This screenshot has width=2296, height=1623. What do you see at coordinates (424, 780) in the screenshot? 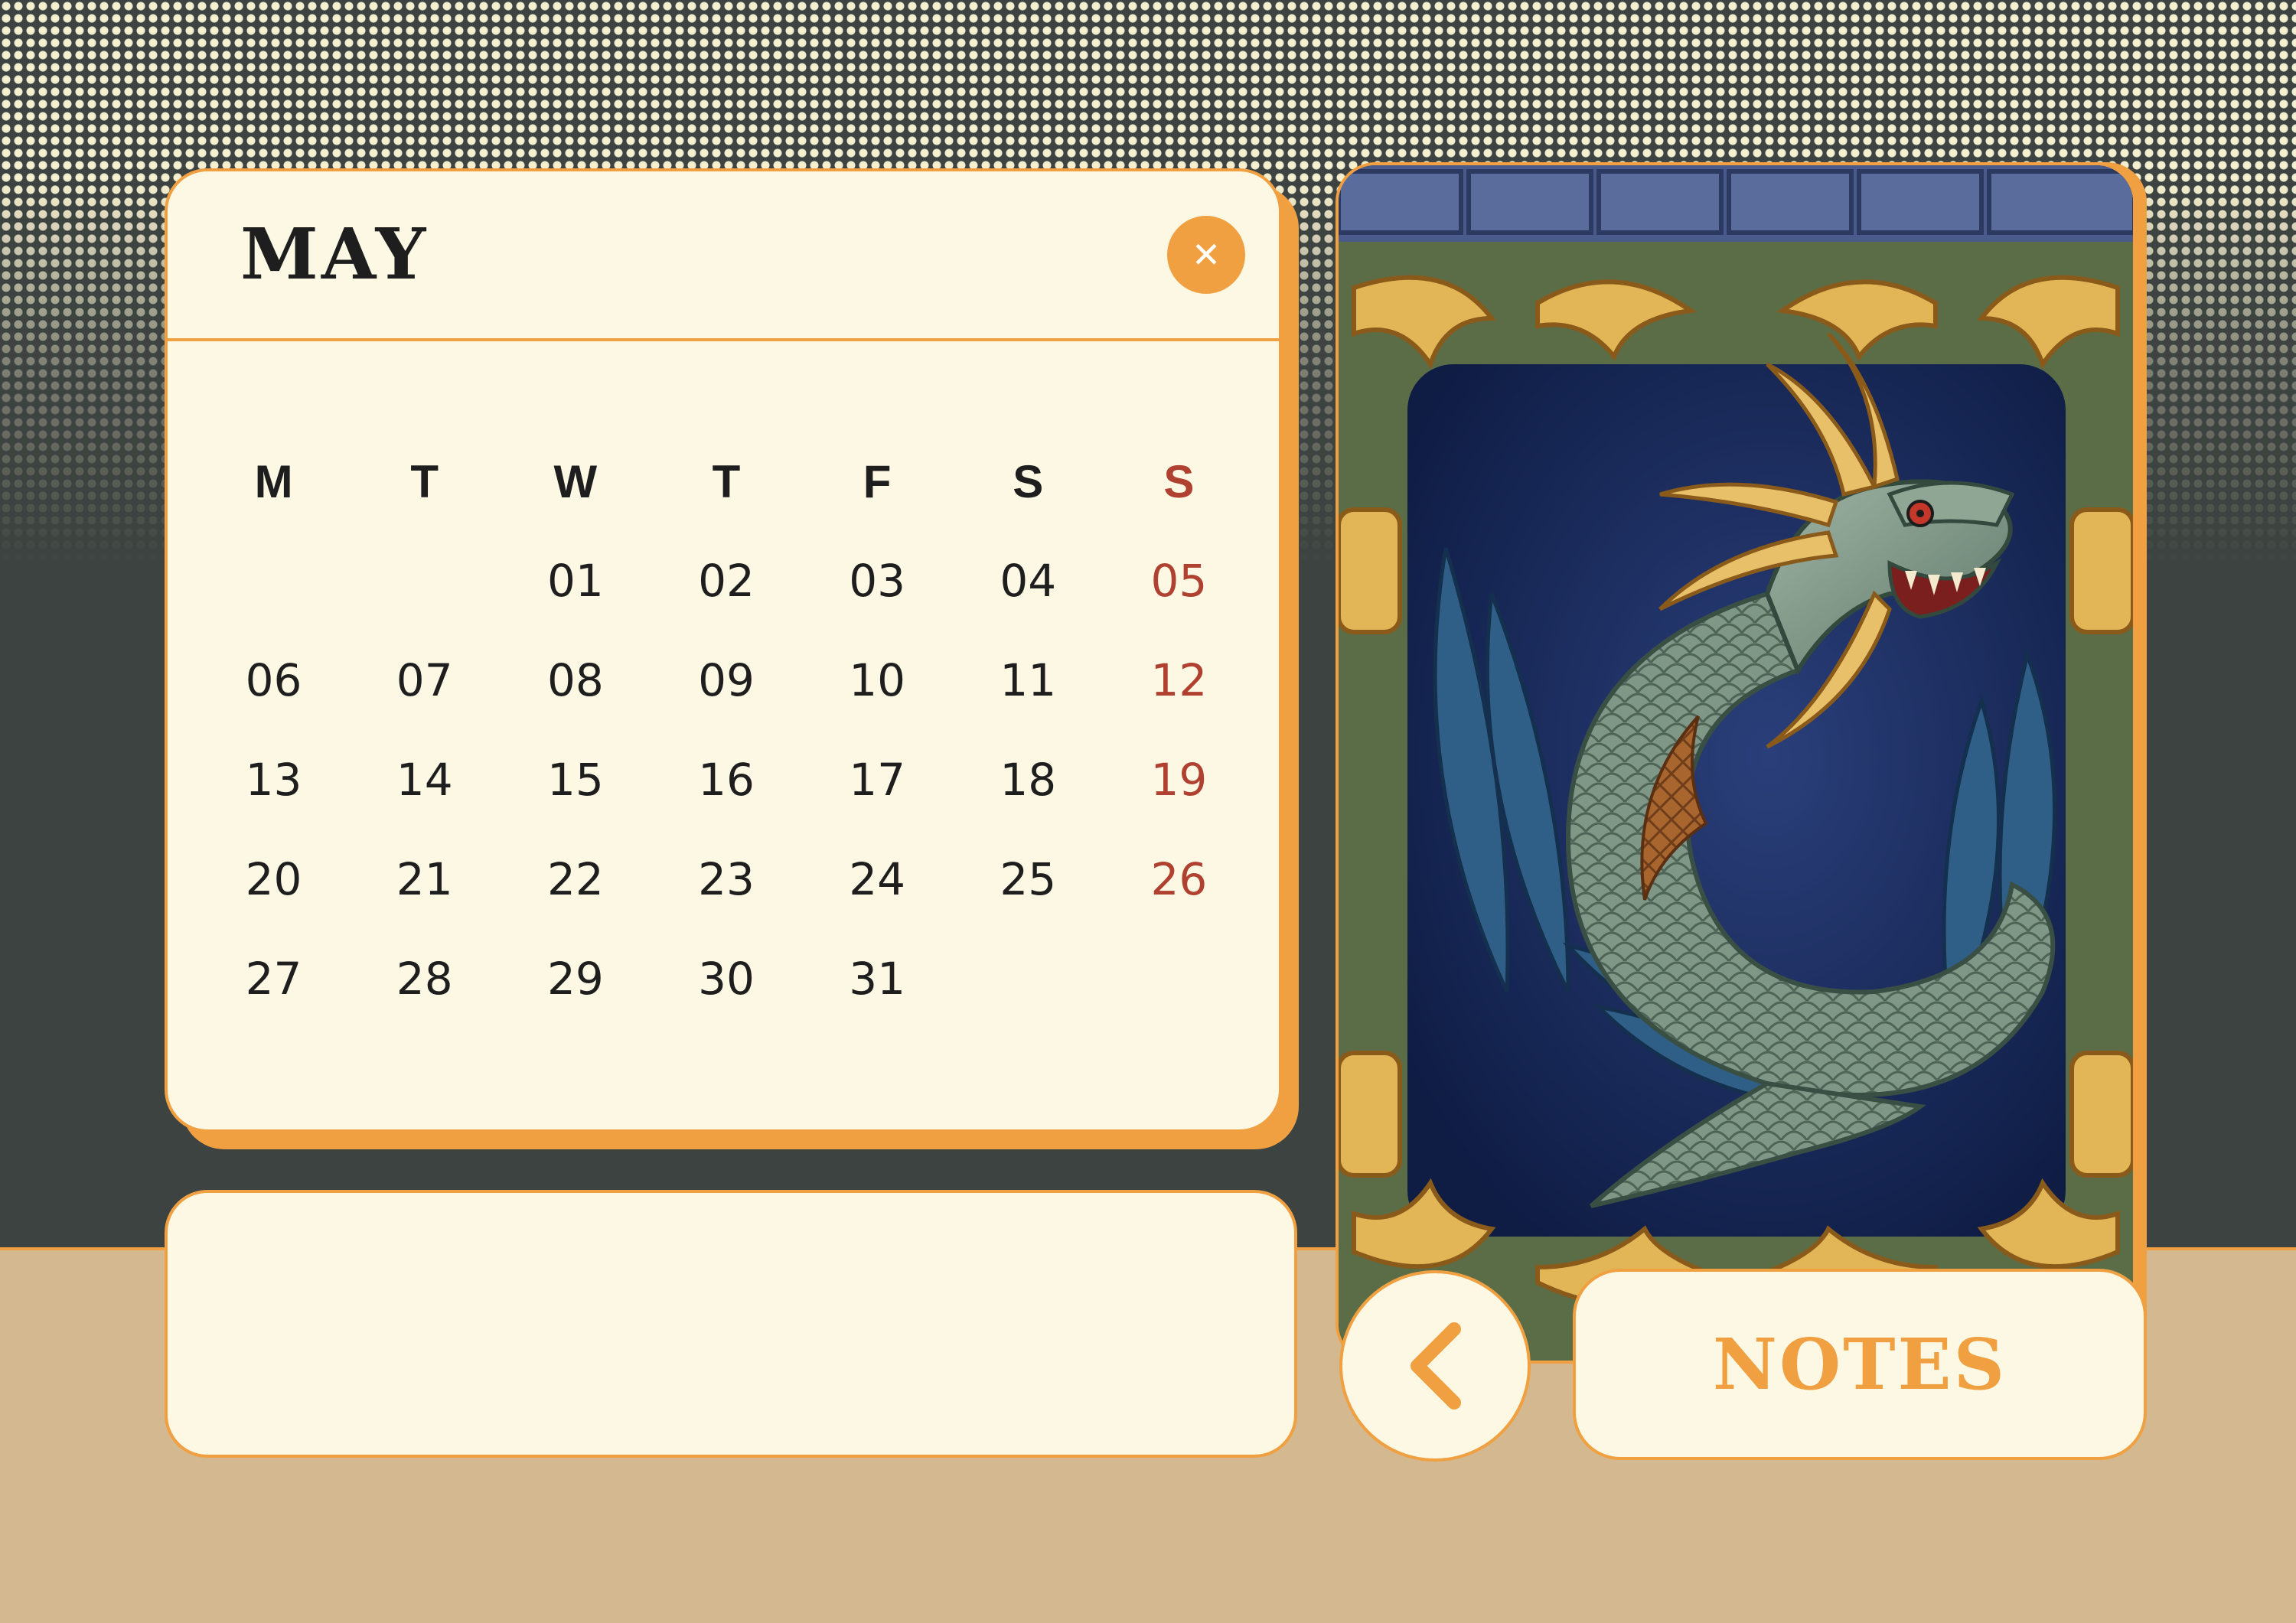
I see `calendar-day: 14` at bounding box center [424, 780].